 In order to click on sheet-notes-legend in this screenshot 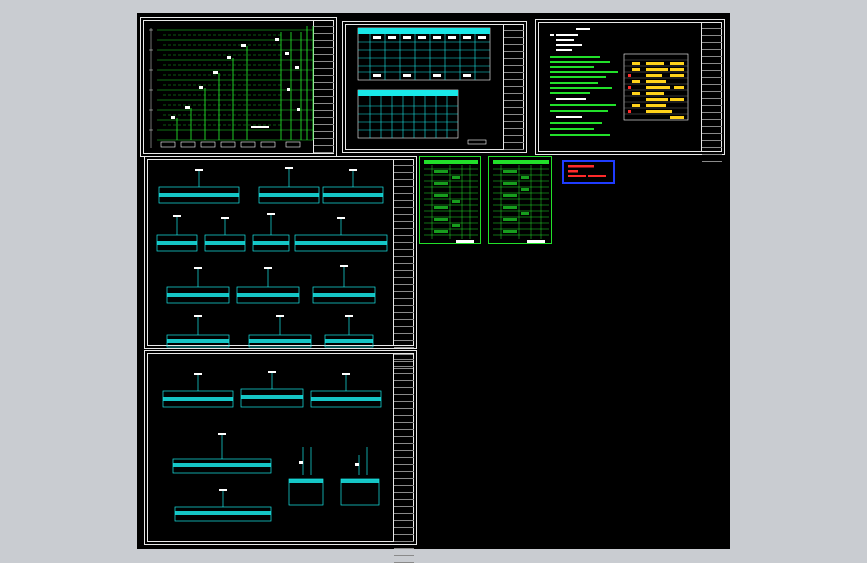, I will do `click(630, 90)`.